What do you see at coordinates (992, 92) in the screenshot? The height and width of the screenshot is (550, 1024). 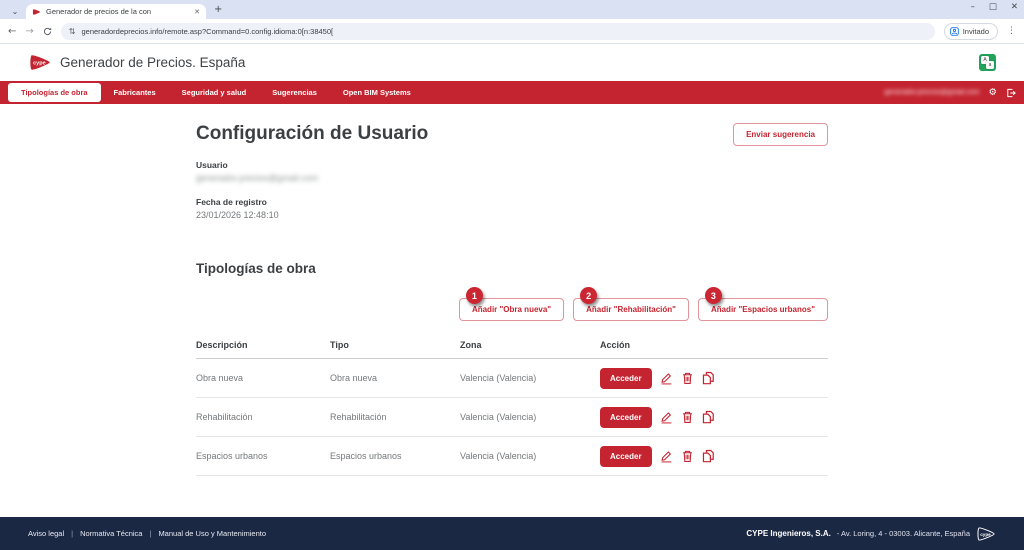 I see `settings-gear-icon: ⚙` at bounding box center [992, 92].